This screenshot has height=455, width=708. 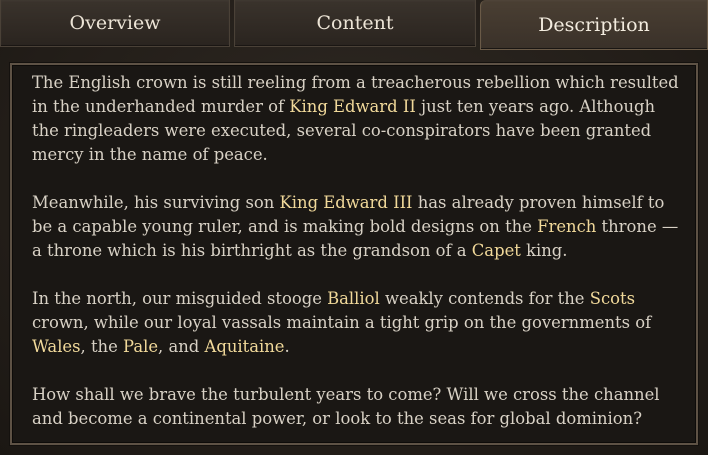 What do you see at coordinates (353, 298) in the screenshot?
I see `highlighted-term: Balliol` at bounding box center [353, 298].